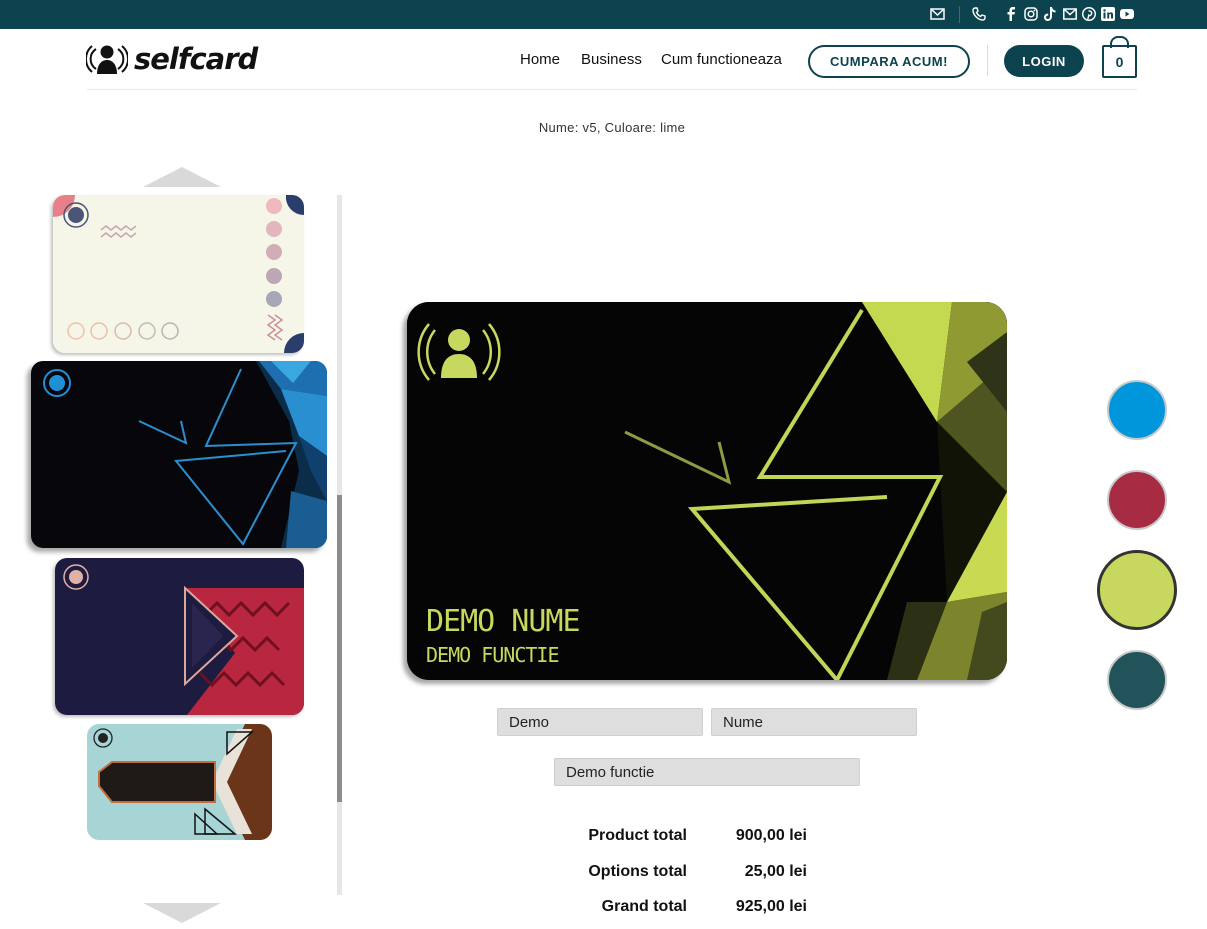 Image resolution: width=1207 pixels, height=929 pixels. What do you see at coordinates (775, 871) in the screenshot?
I see `options-total-value: 25,00 lei` at bounding box center [775, 871].